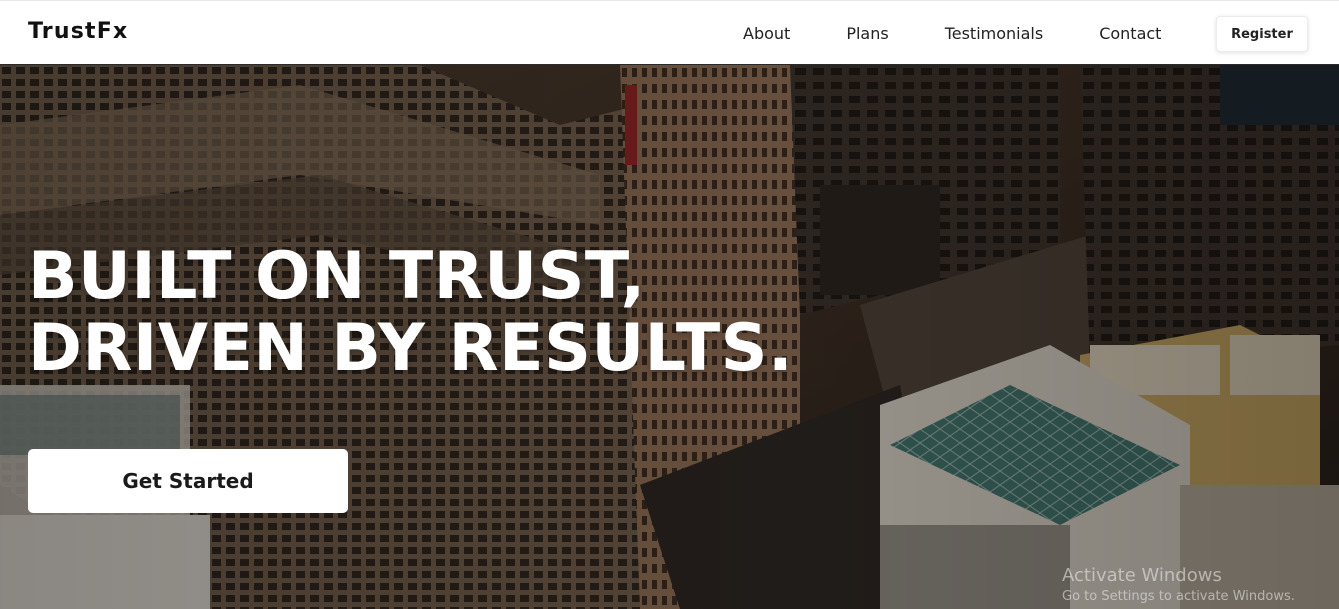 Image resolution: width=1339 pixels, height=609 pixels. What do you see at coordinates (337, 276) in the screenshot?
I see `hero-headline-line-1: BUILT ON TRUST,` at bounding box center [337, 276].